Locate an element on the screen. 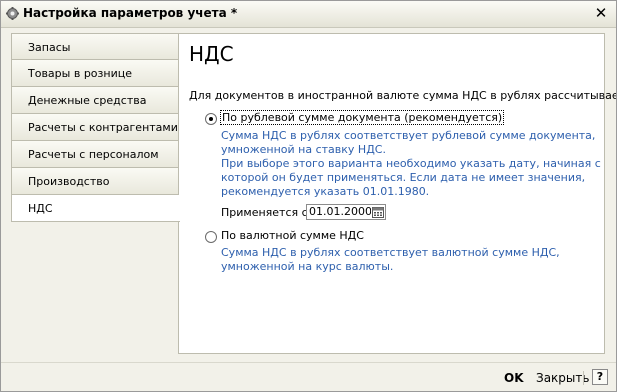  tab-zapasy: Запасы is located at coordinates (95, 46).